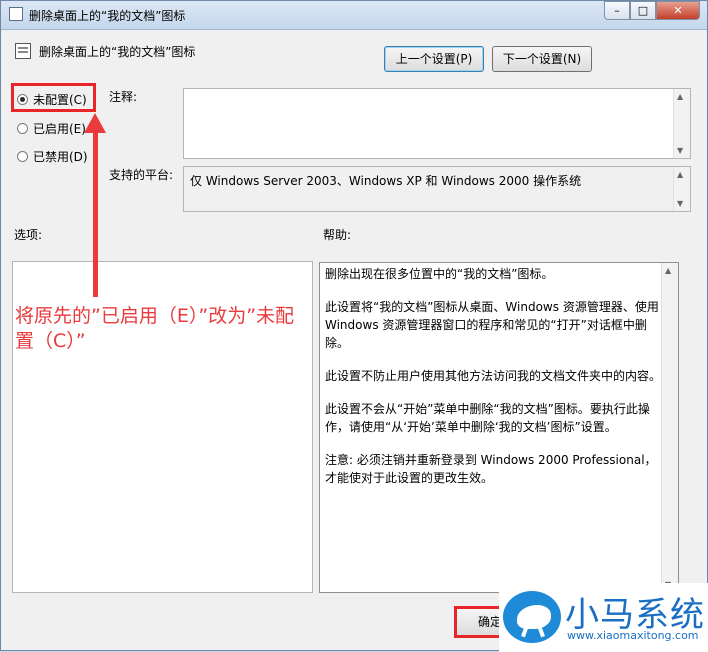 The height and width of the screenshot is (652, 708). What do you see at coordinates (437, 123) in the screenshot?
I see `comment-textarea: ▲ ▼` at bounding box center [437, 123].